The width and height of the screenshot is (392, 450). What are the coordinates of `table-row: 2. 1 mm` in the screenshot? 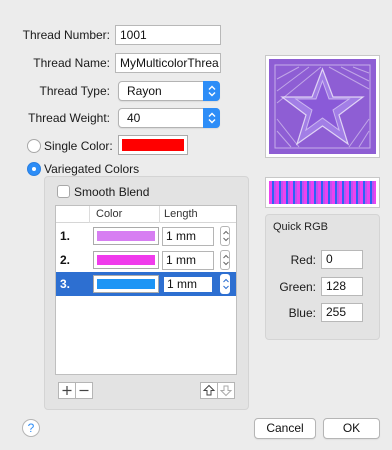 It's located at (146, 260).